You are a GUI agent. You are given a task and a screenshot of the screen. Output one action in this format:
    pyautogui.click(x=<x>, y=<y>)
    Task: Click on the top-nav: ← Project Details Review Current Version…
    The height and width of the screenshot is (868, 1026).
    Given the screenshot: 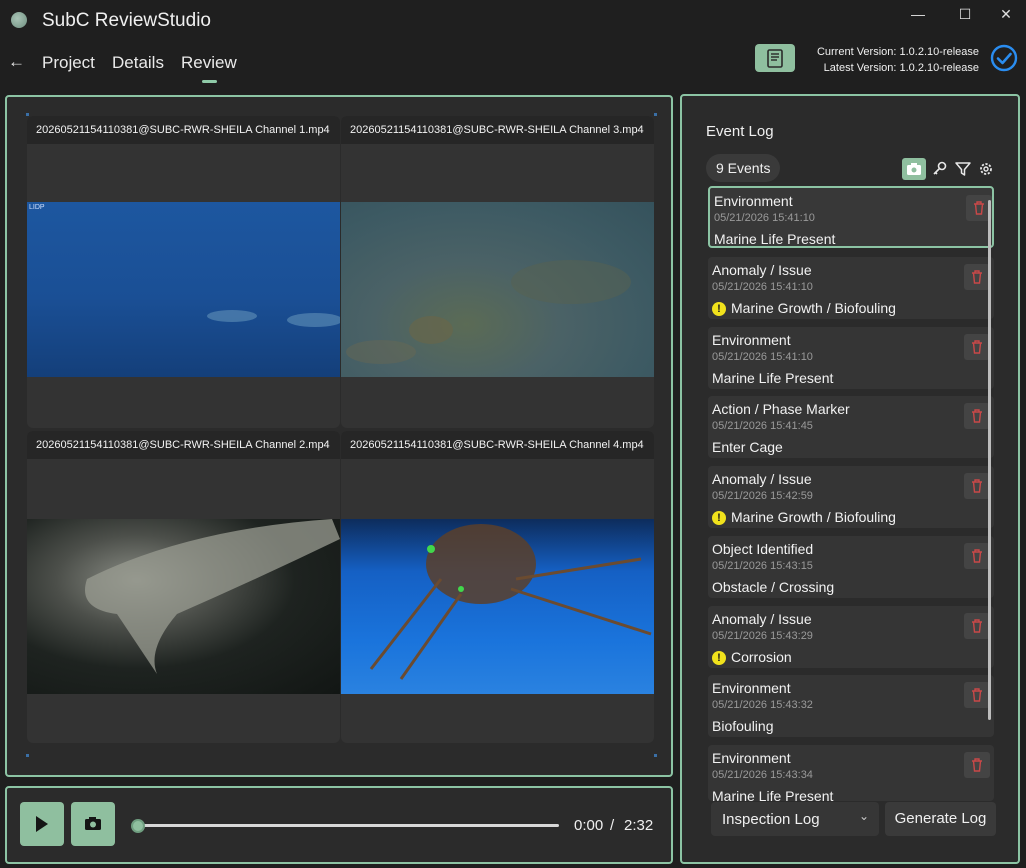 What is the action you would take?
    pyautogui.click(x=513, y=65)
    